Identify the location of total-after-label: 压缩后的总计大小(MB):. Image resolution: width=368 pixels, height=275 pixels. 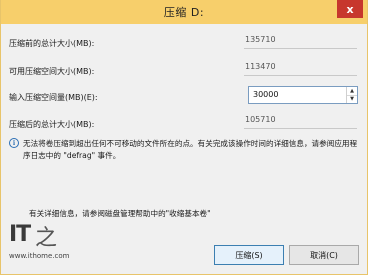
(52, 124).